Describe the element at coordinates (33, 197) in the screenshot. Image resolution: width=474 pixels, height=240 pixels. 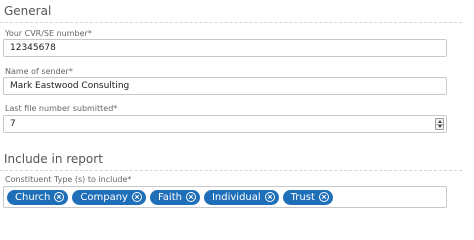
I see `tag-label: Church` at that location.